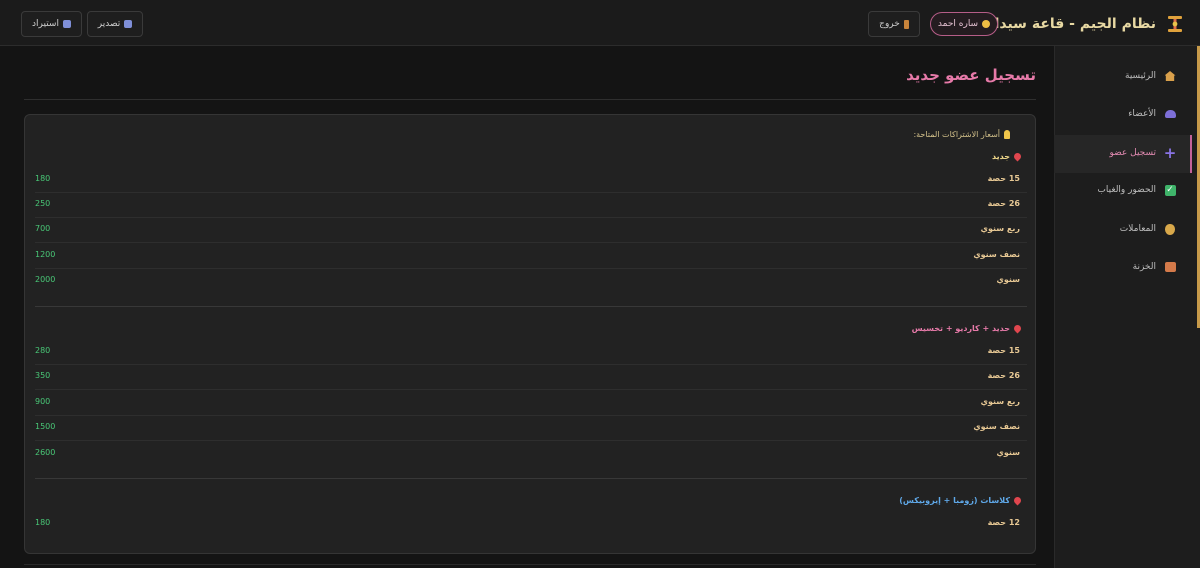 This screenshot has width=1200, height=568. What do you see at coordinates (1140, 76) in the screenshot?
I see `sidebar-item-label: الرئيسية` at bounding box center [1140, 76].